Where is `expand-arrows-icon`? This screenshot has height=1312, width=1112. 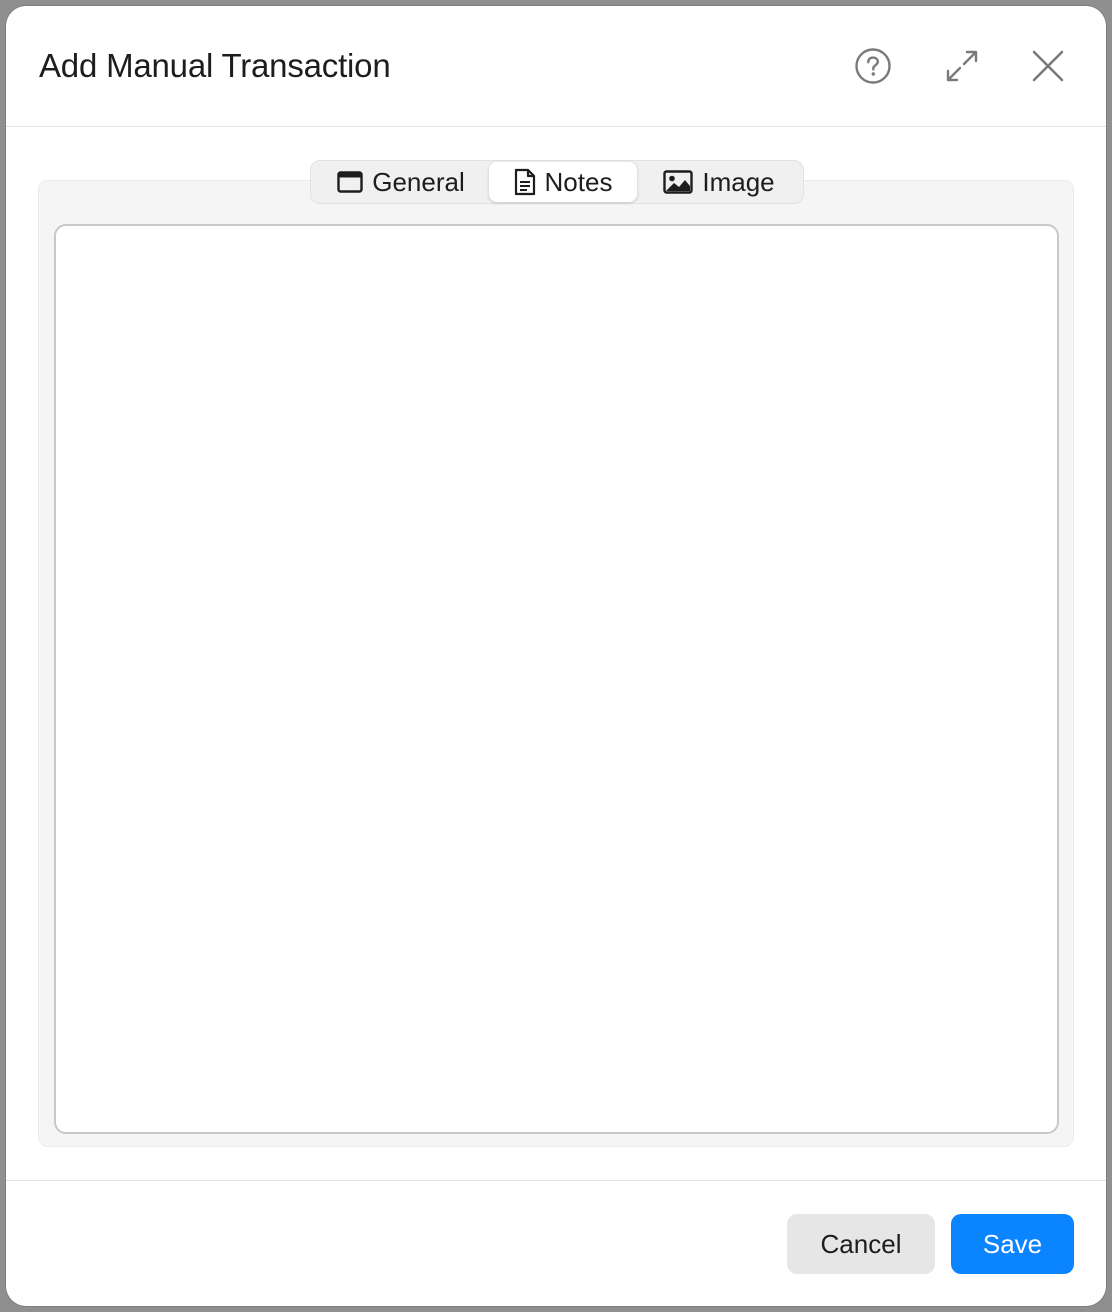
expand-arrows-icon is located at coordinates (962, 66).